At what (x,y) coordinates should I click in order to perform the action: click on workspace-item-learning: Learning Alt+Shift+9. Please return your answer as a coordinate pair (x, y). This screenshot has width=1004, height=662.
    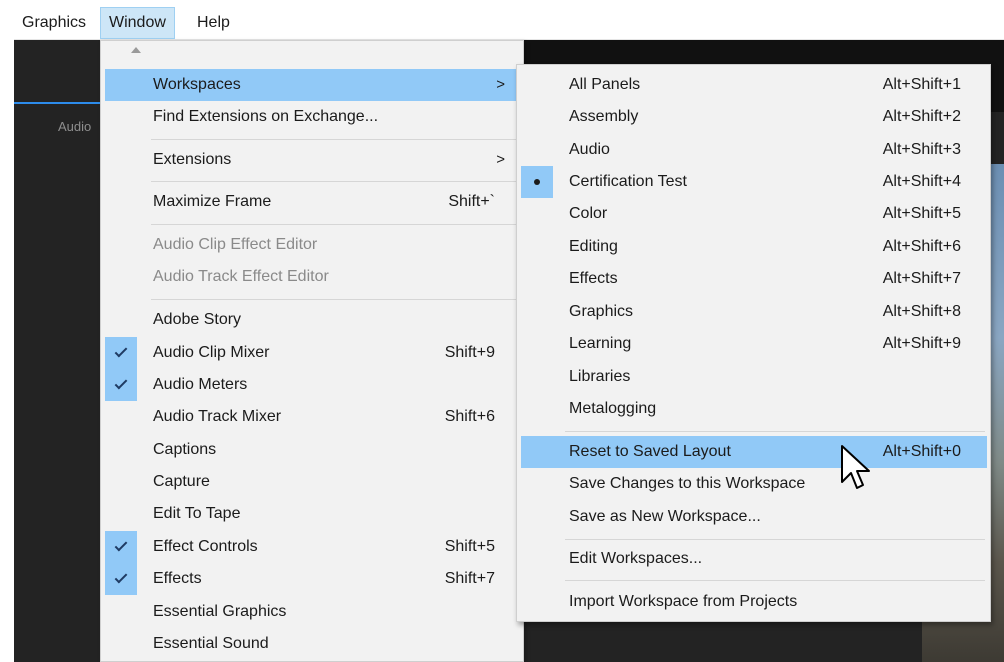
    Looking at the image, I should click on (754, 344).